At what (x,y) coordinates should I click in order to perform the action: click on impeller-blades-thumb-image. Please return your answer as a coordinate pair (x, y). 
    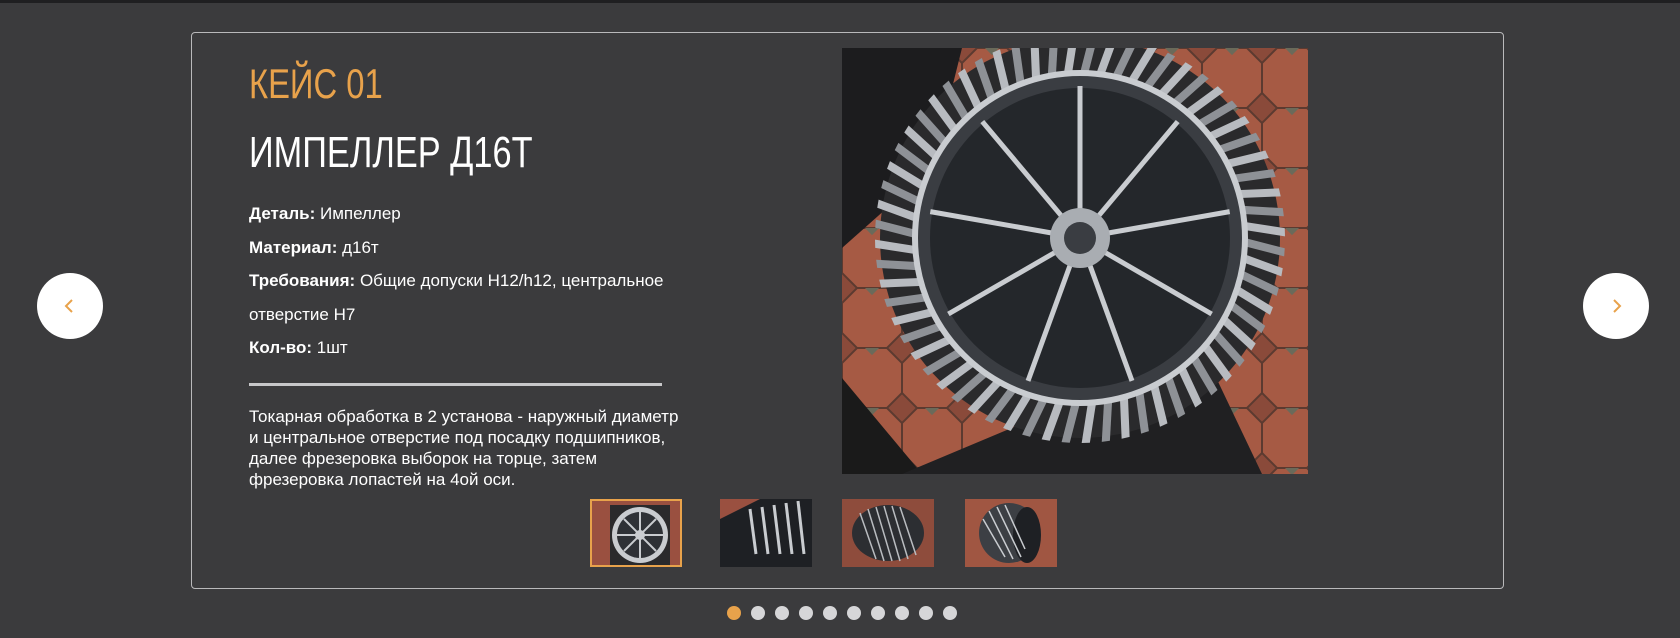
    Looking at the image, I should click on (766, 533).